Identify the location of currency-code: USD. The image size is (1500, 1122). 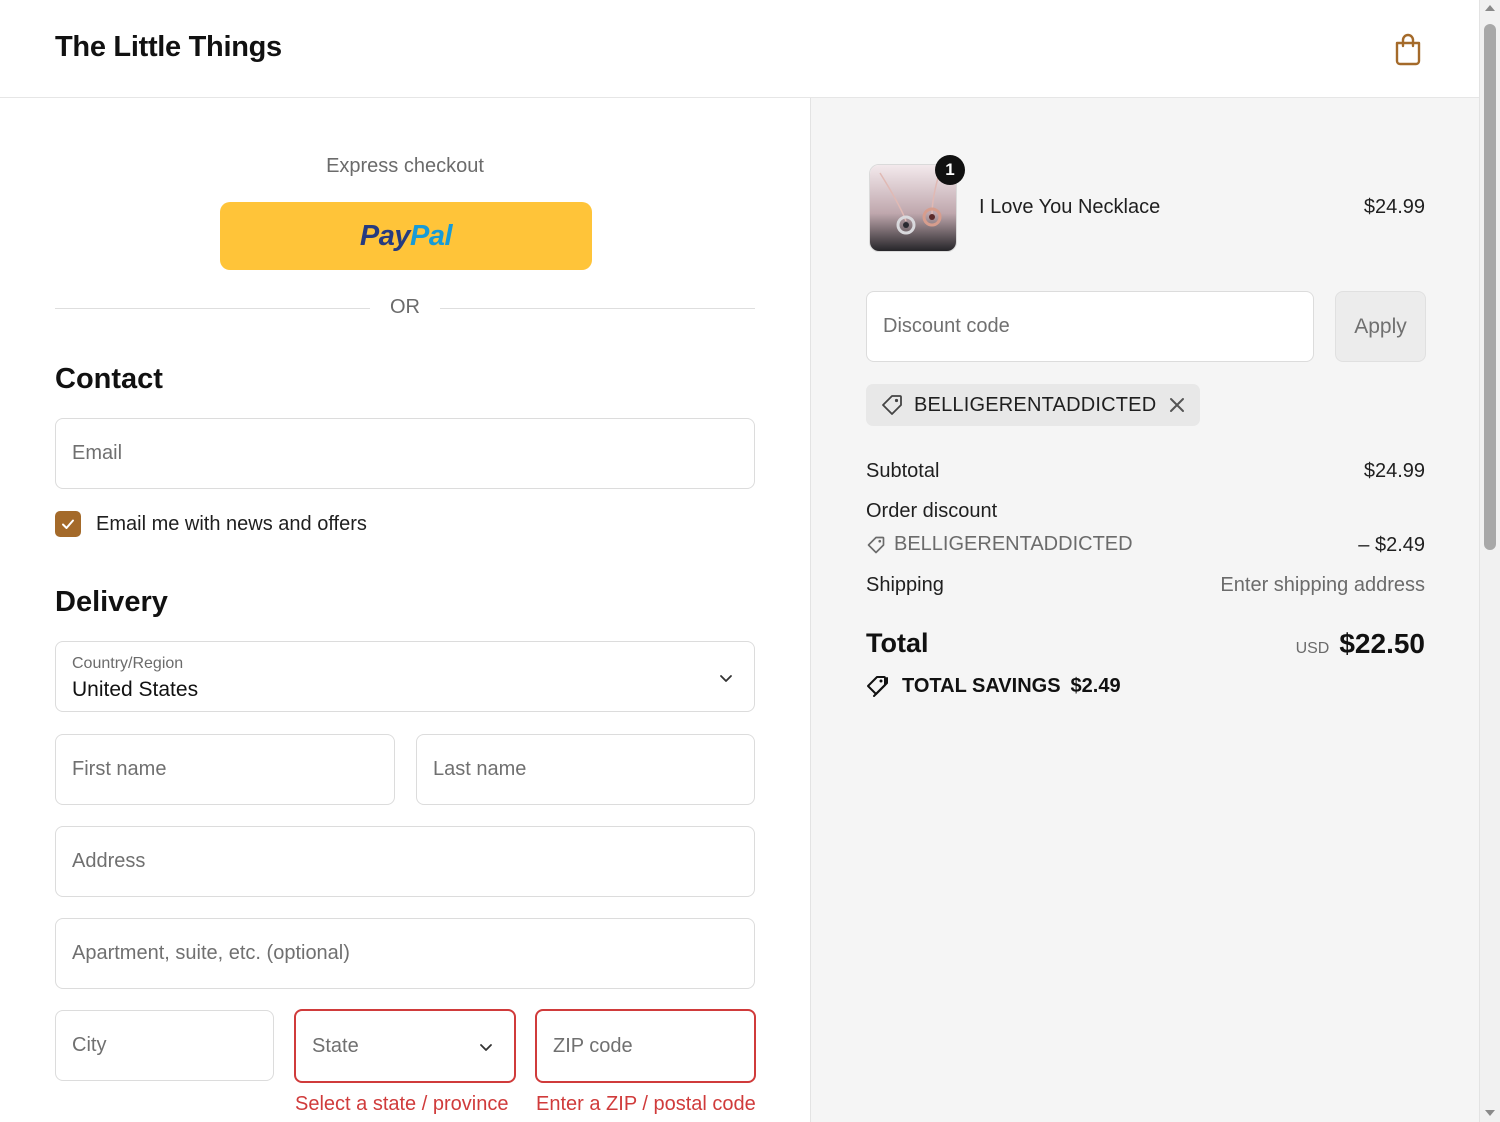
(1312, 648).